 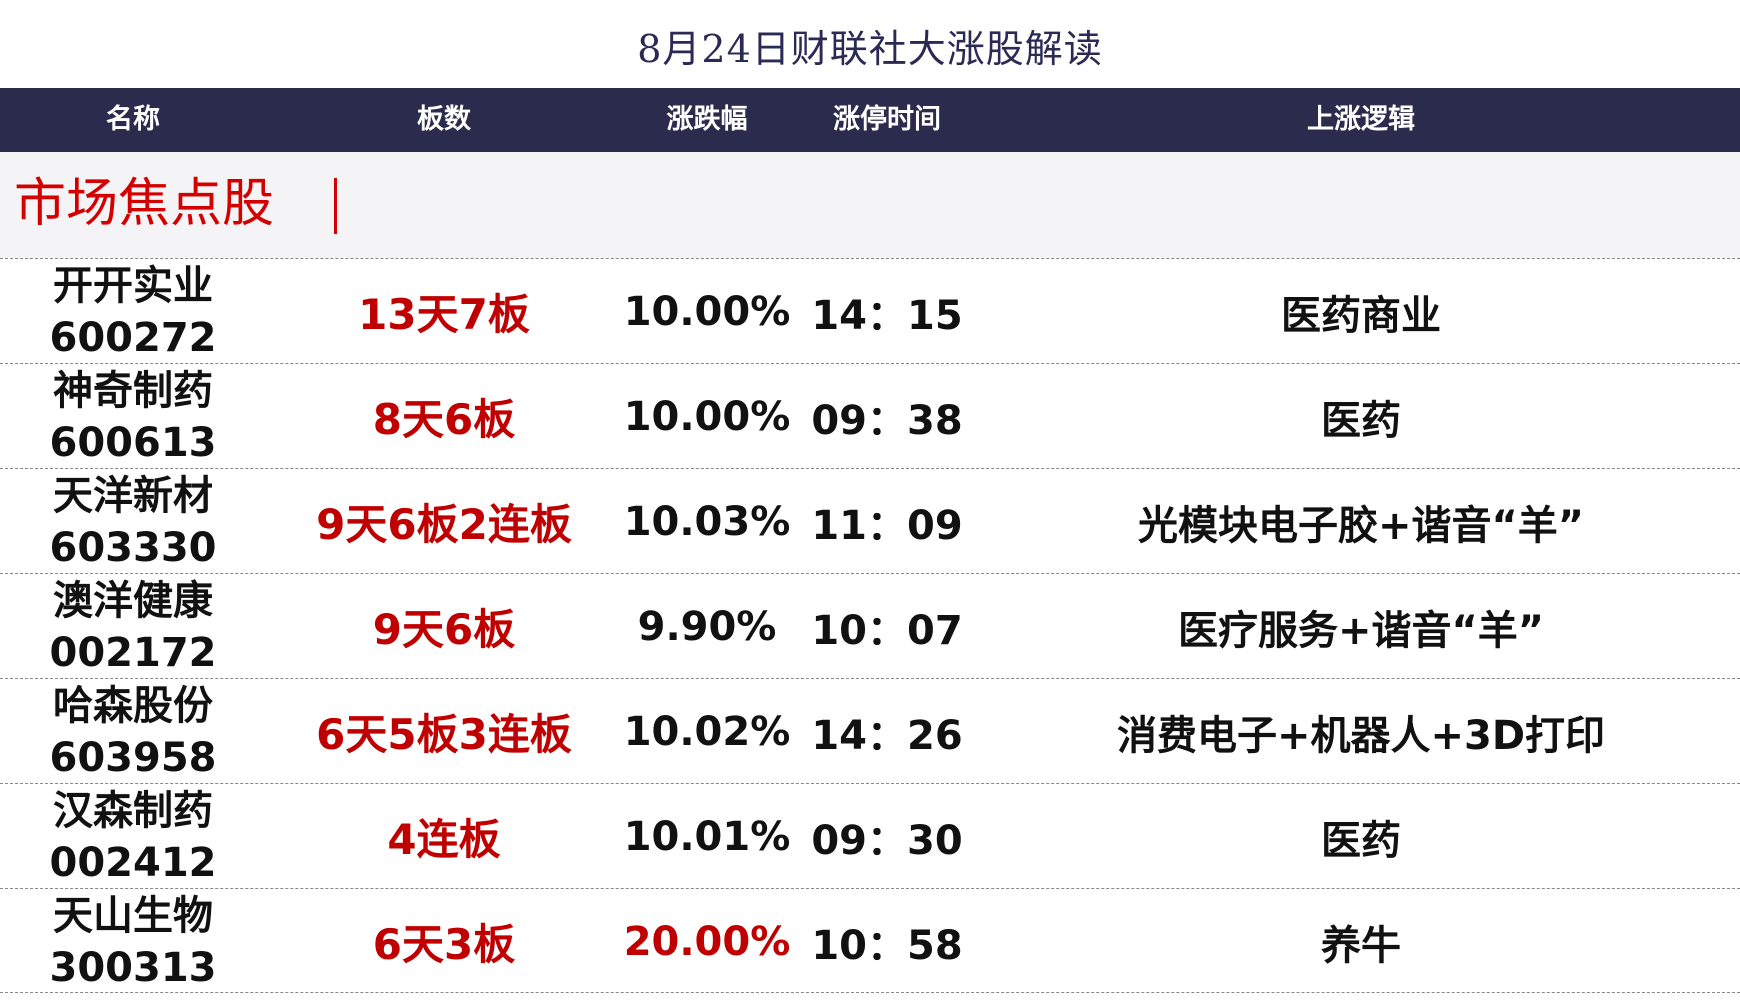 I want to click on price-change: 20.00%, so click(x=707, y=941).